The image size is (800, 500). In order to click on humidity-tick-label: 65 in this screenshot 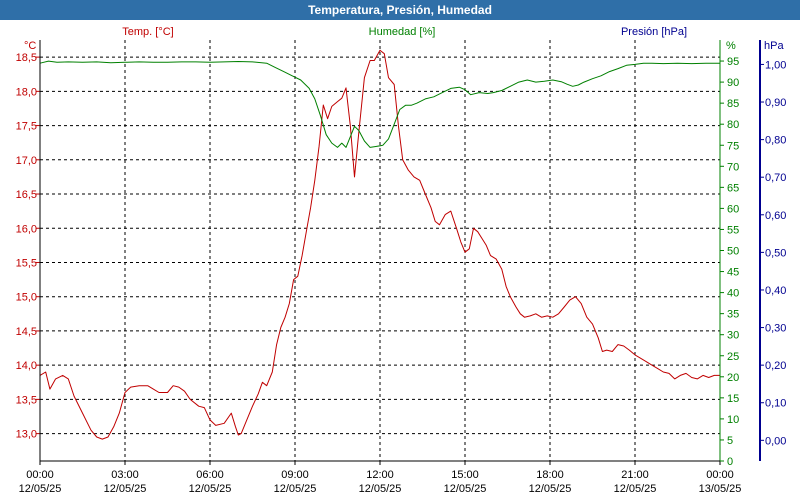, I will do `click(733, 188)`.